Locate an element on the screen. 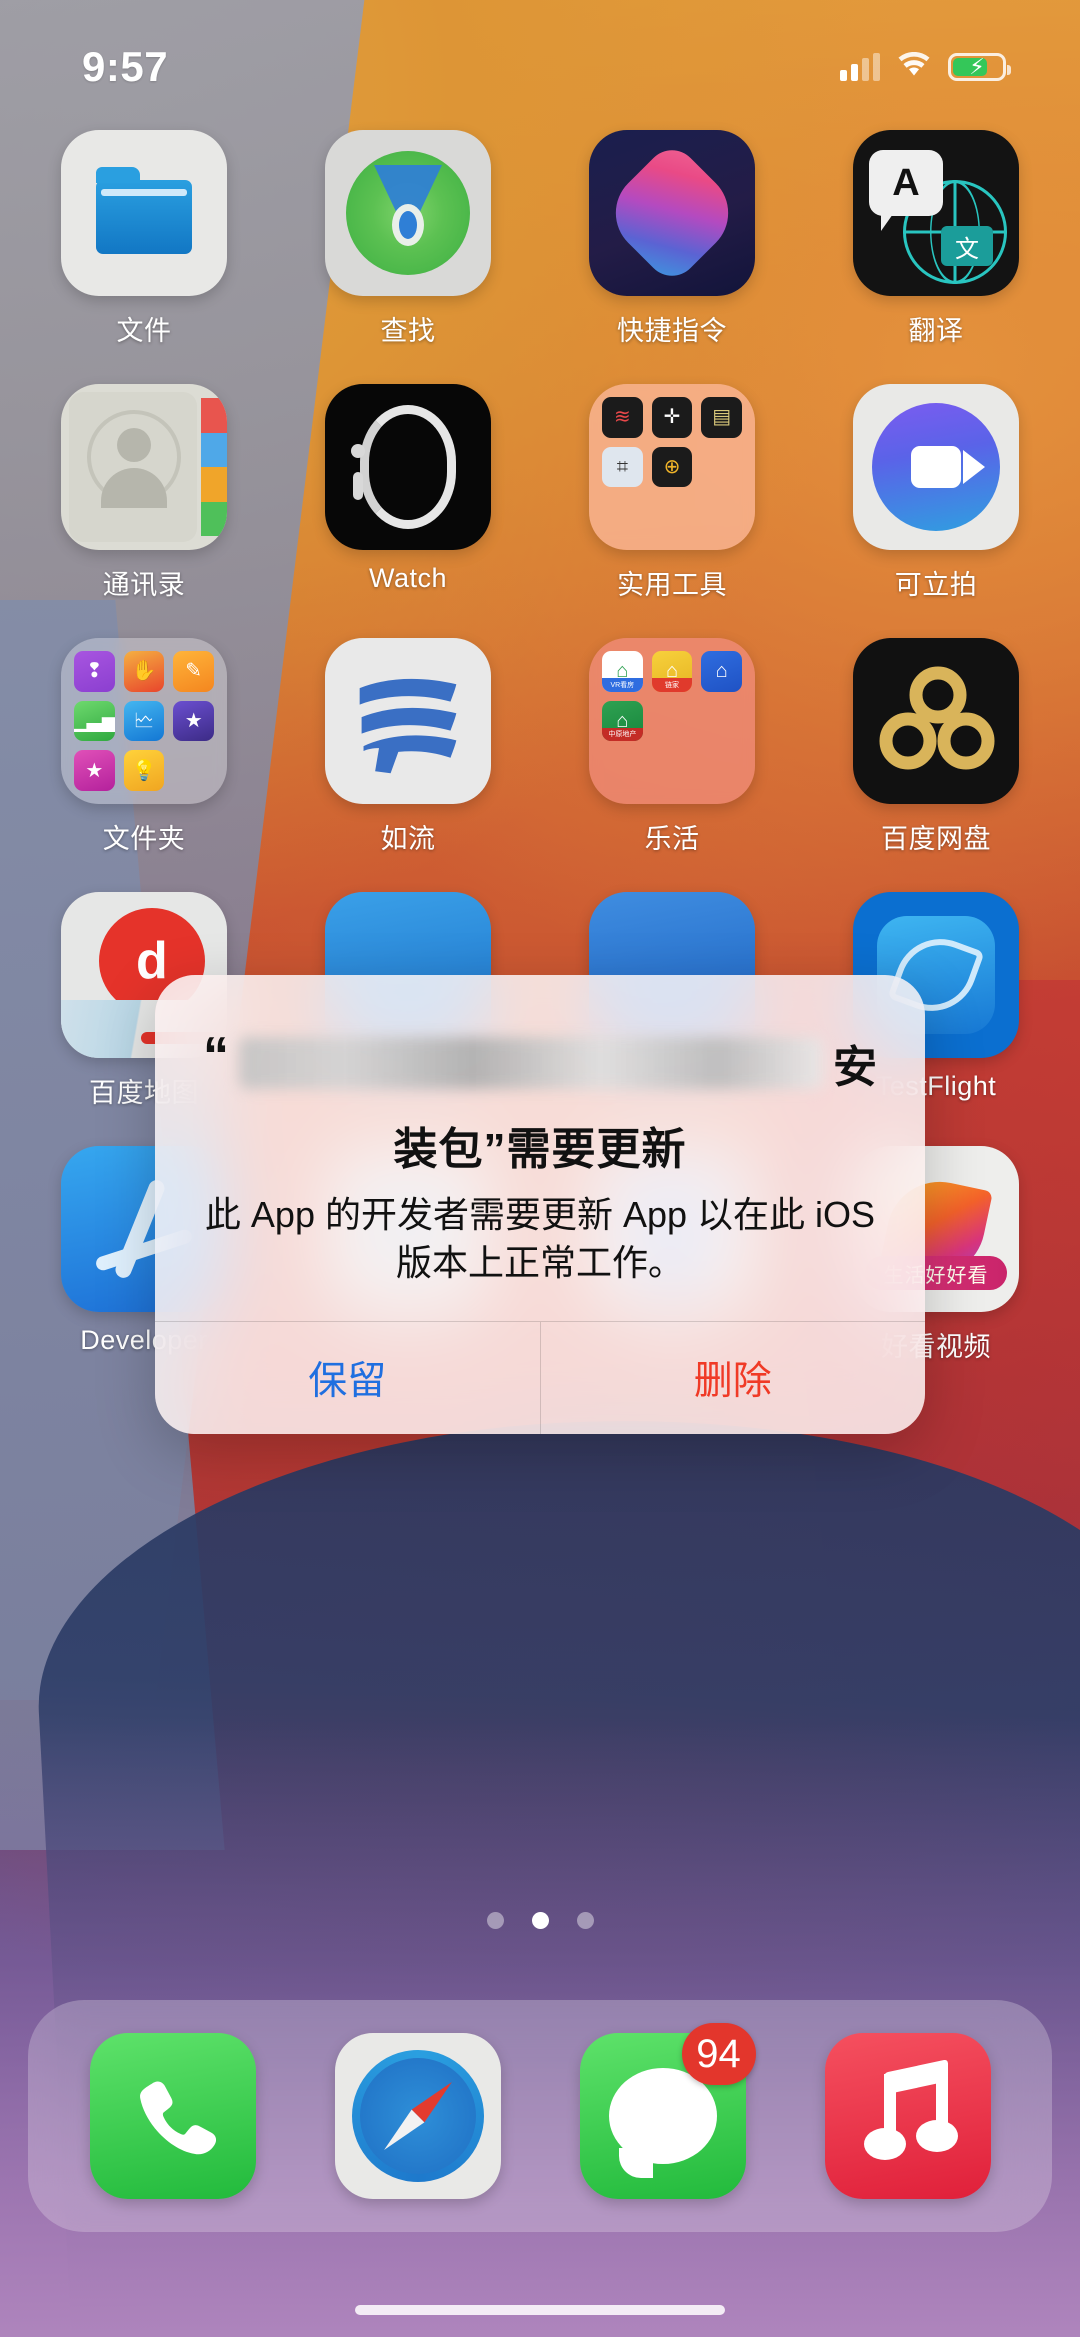  watch-app-icon is located at coordinates (408, 467).